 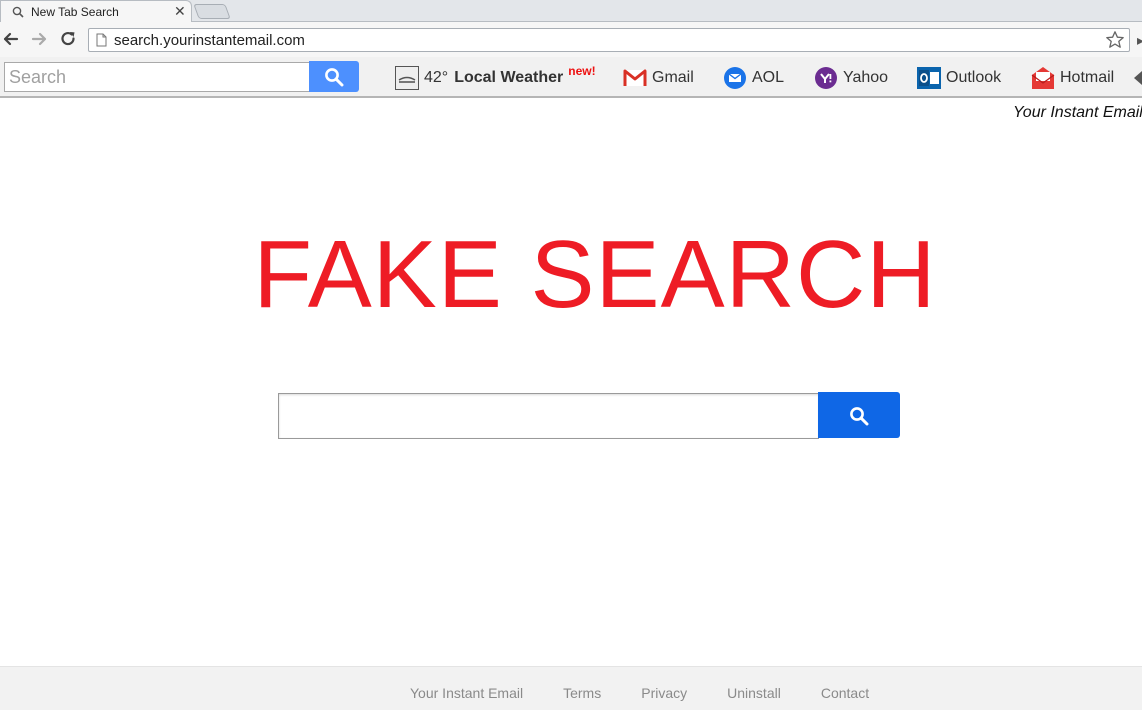 What do you see at coordinates (735, 78) in the screenshot?
I see `aol-icon` at bounding box center [735, 78].